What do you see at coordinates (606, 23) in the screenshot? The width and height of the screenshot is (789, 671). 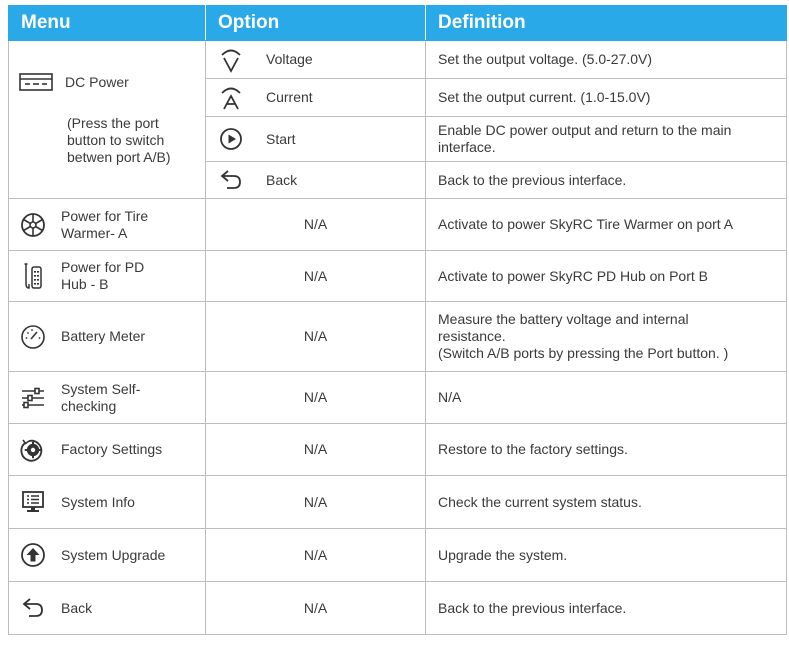 I see `header-definition: Definition` at bounding box center [606, 23].